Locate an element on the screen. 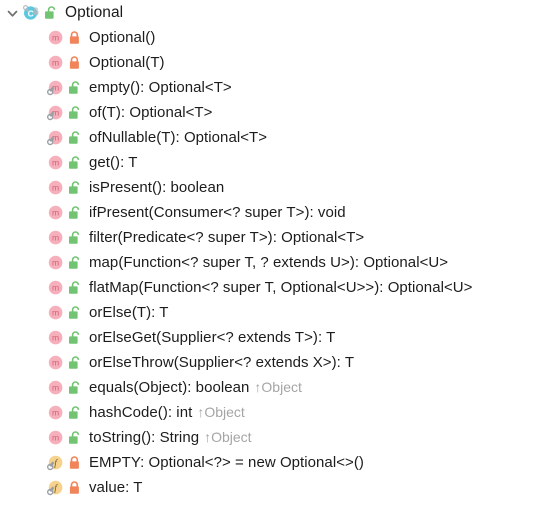 The height and width of the screenshot is (509, 542). tree-row-label: Optional(T) is located at coordinates (127, 62).